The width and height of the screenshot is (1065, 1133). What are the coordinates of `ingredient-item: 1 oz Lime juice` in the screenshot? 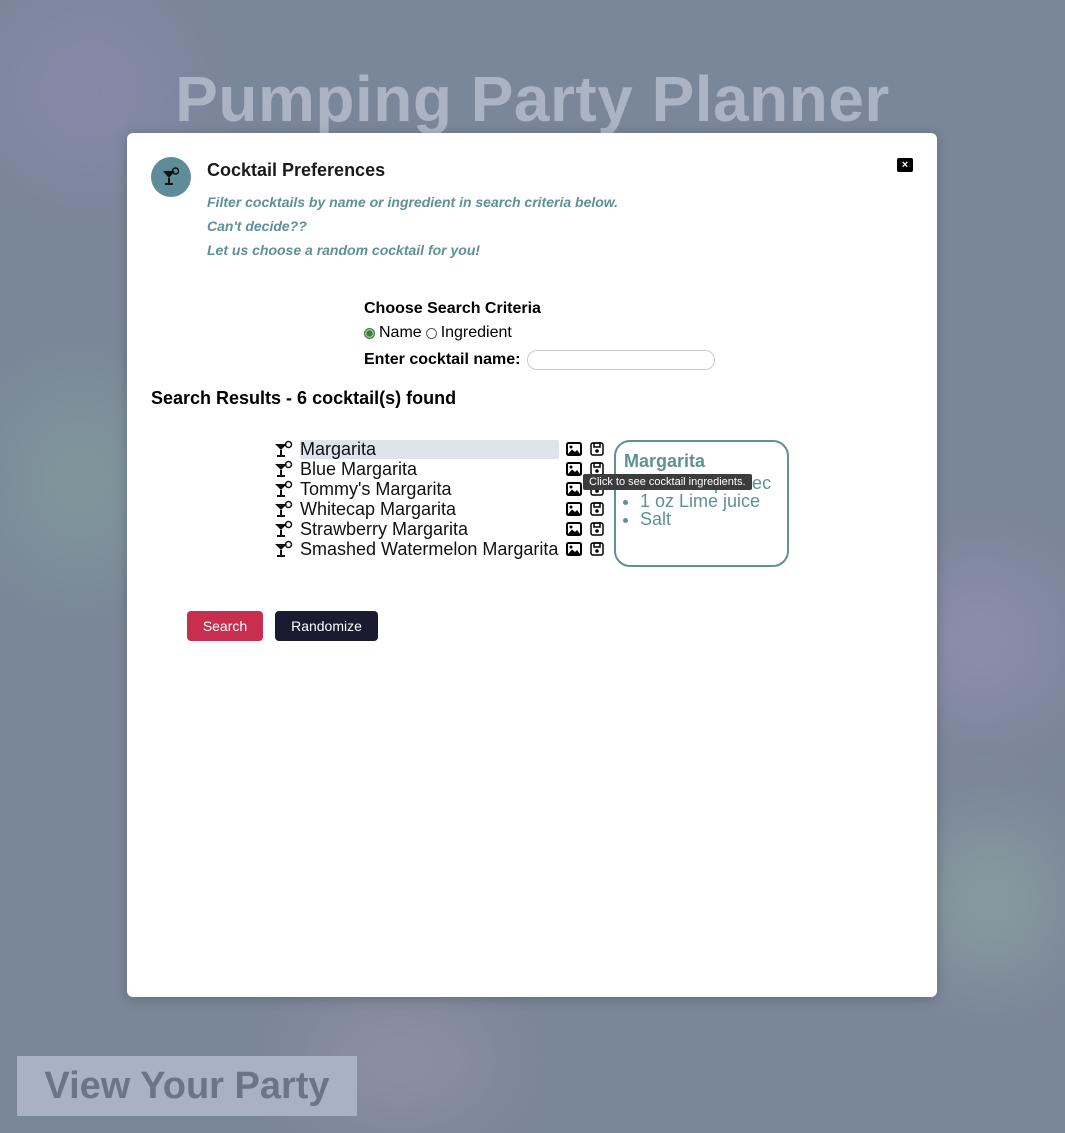 It's located at (713, 501).